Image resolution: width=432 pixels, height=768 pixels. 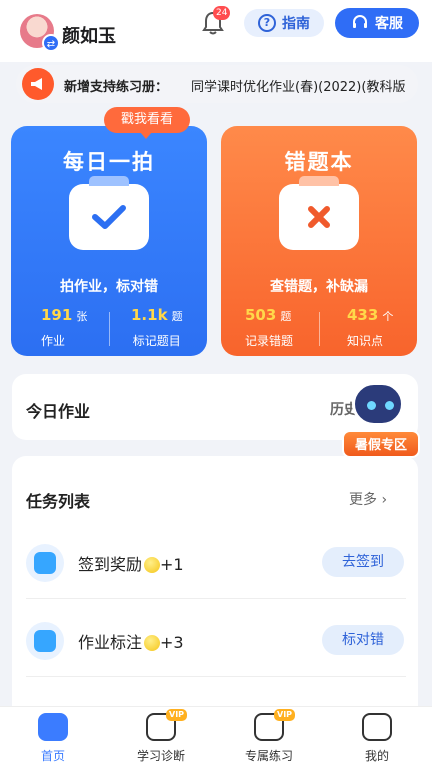 I want to click on more-label: 更多, so click(x=363, y=500).